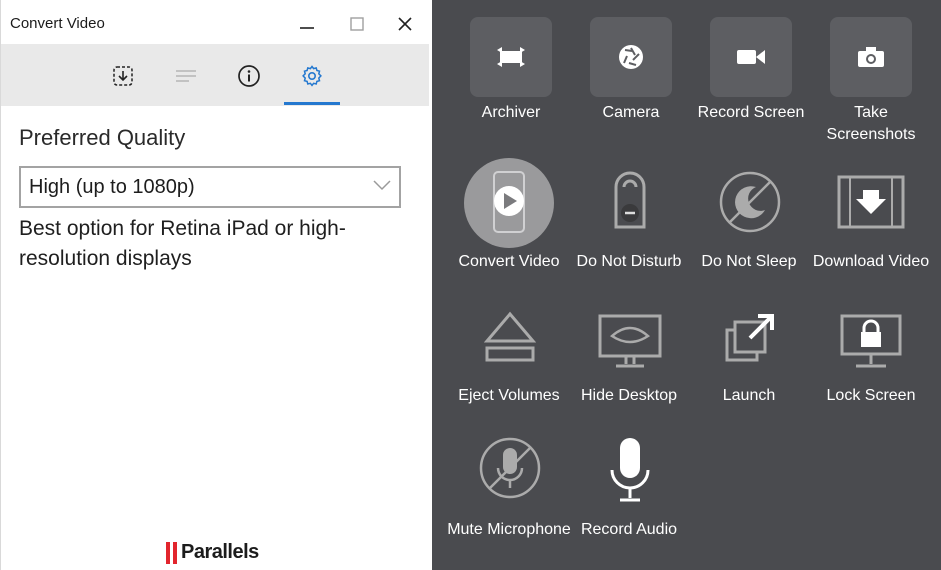 The image size is (941, 570). I want to click on minimize-icon, so click(307, 28).